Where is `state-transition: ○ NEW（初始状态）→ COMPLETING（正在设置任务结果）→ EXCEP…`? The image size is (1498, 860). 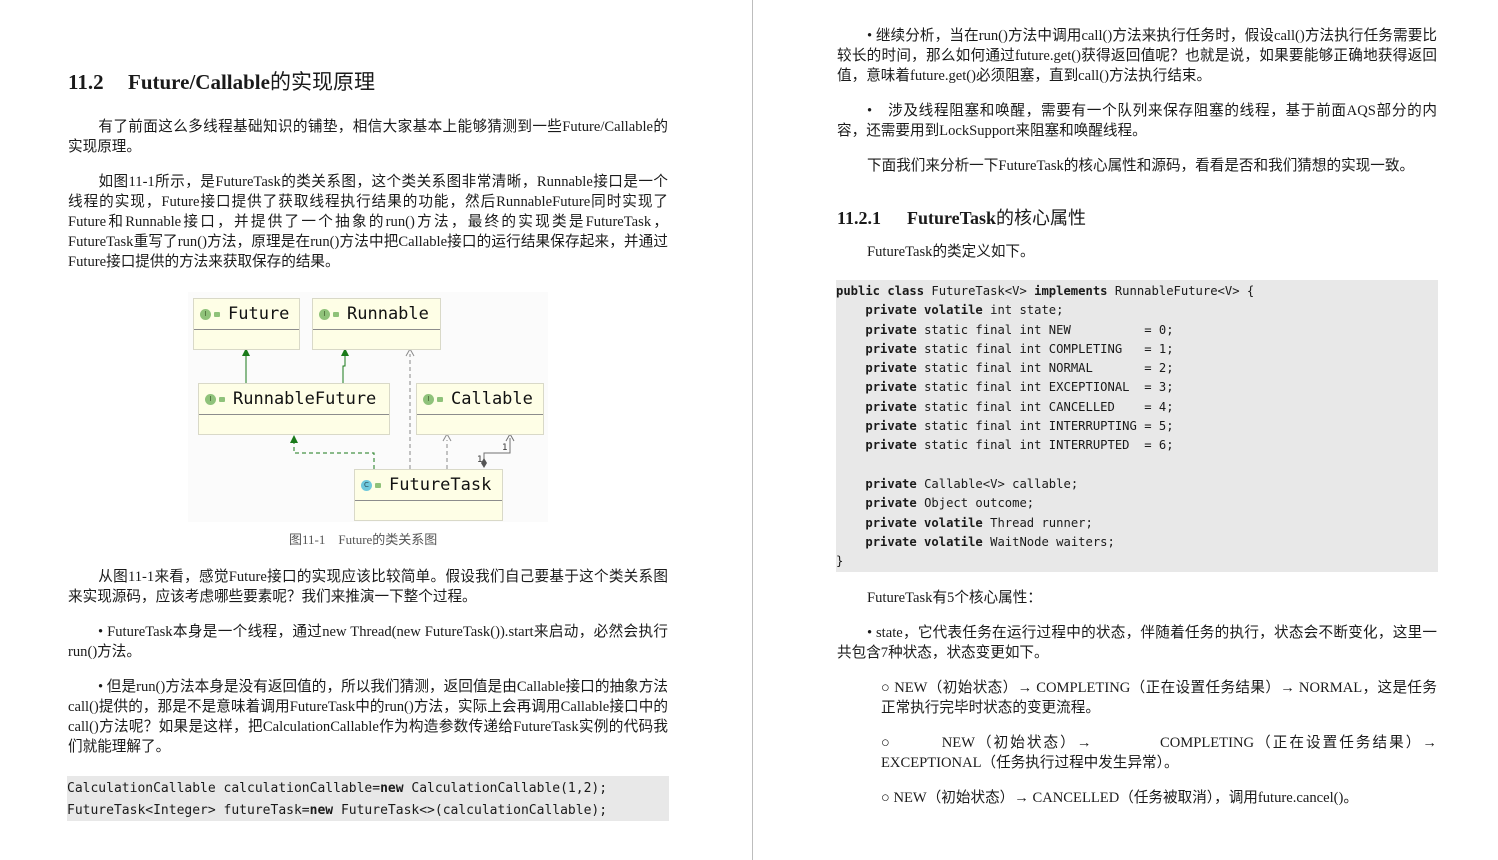
state-transition: ○ NEW（初始状态）→ COMPLETING（正在设置任务结果）→ EXCEP… is located at coordinates (1159, 753).